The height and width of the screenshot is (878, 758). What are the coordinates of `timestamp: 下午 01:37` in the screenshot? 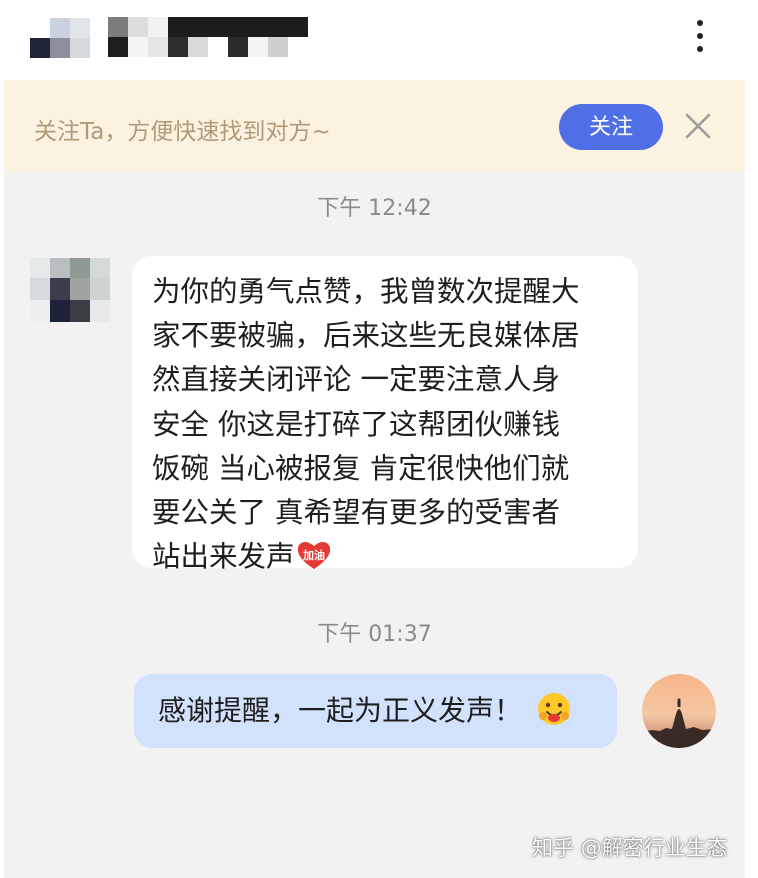 It's located at (374, 634).